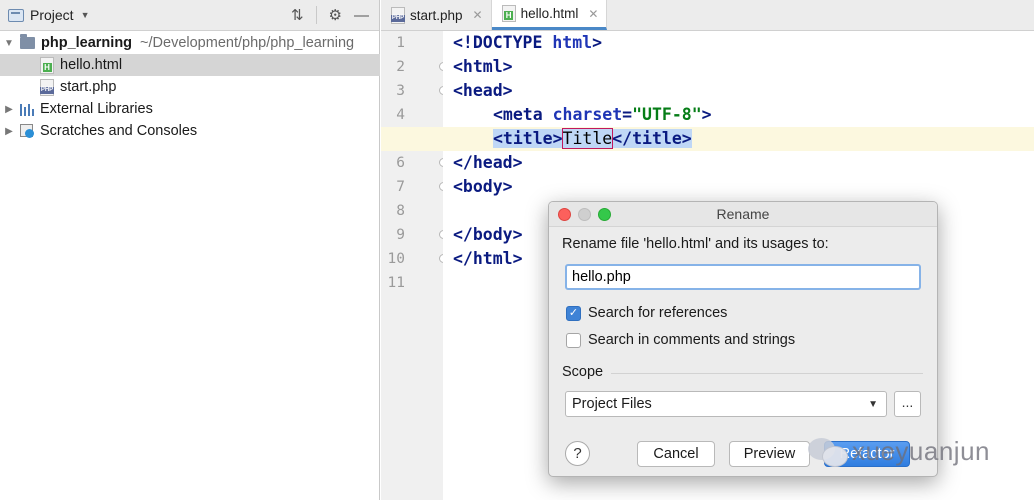 This screenshot has height=500, width=1034. Describe the element at coordinates (96, 109) in the screenshot. I see `tree-item-label: External Libraries` at that location.